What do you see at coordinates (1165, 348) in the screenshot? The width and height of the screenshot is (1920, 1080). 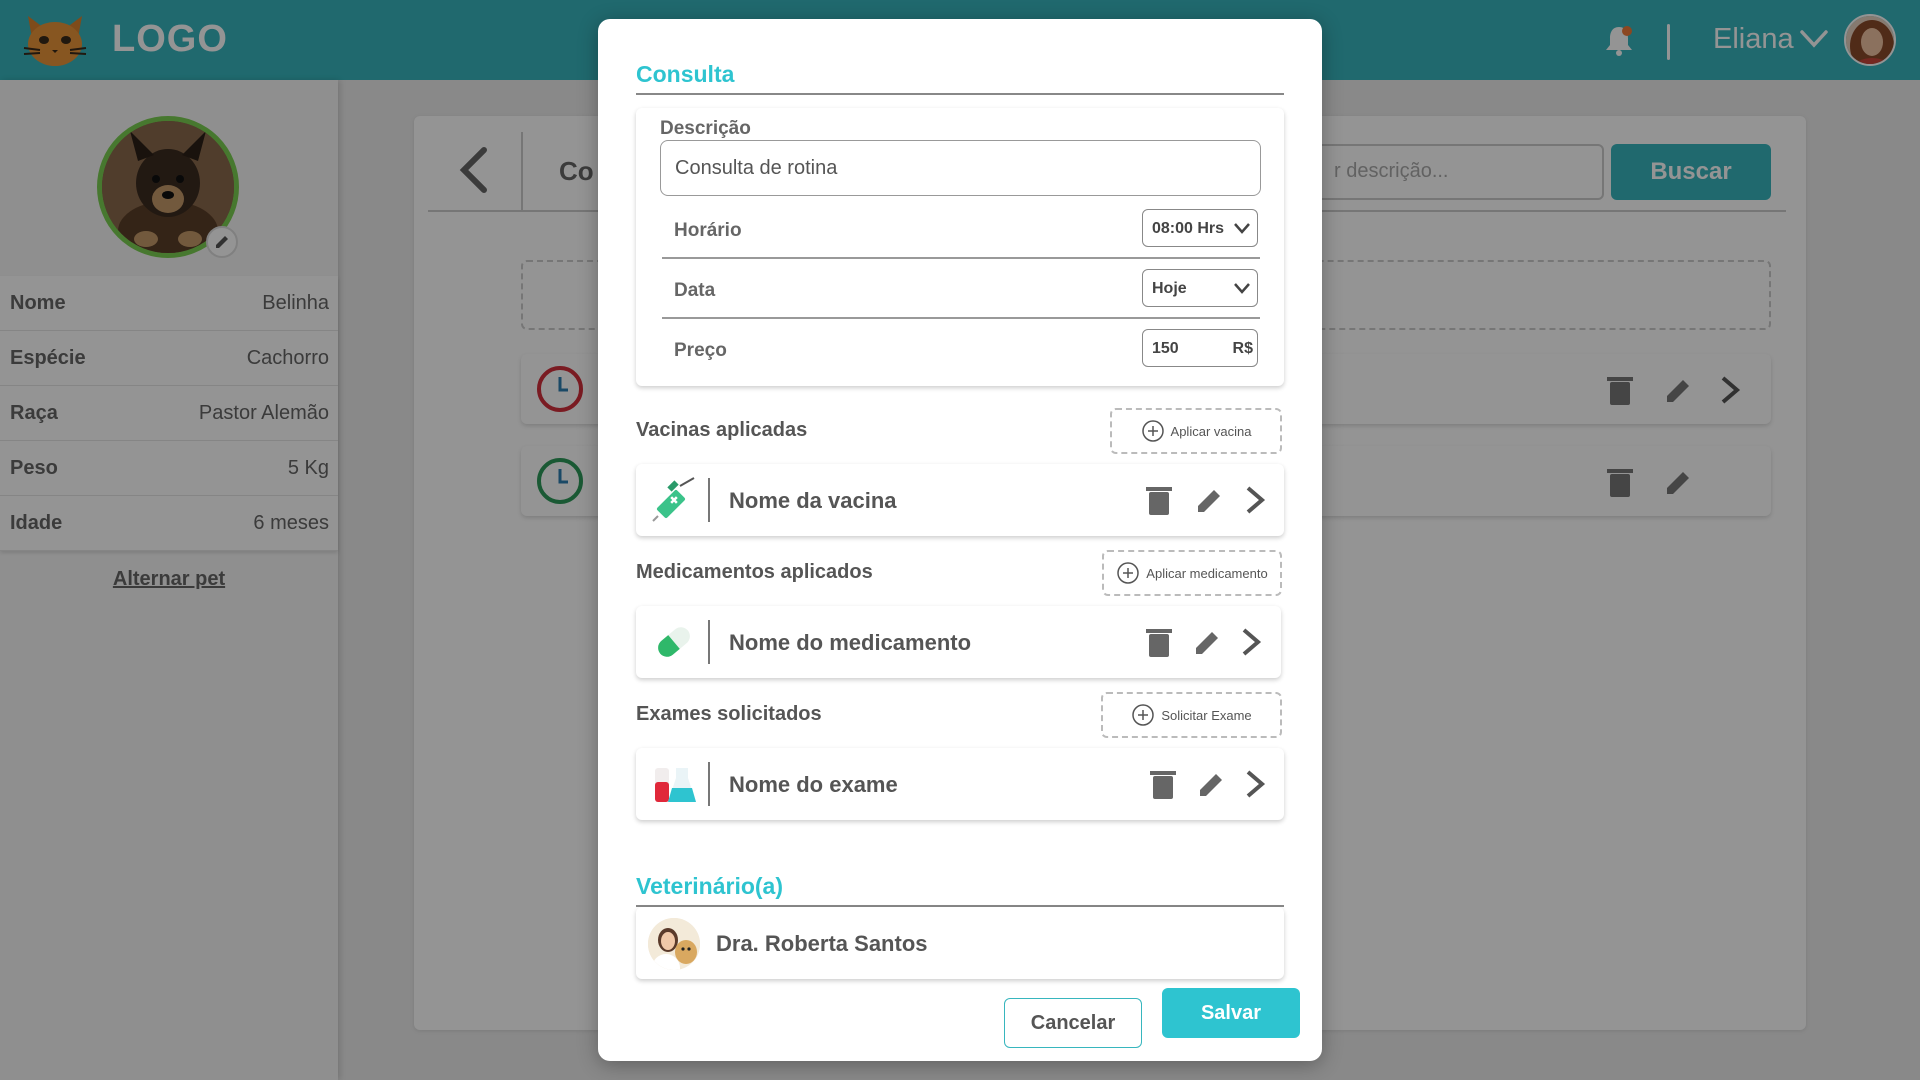 I see `price-value: 150` at bounding box center [1165, 348].